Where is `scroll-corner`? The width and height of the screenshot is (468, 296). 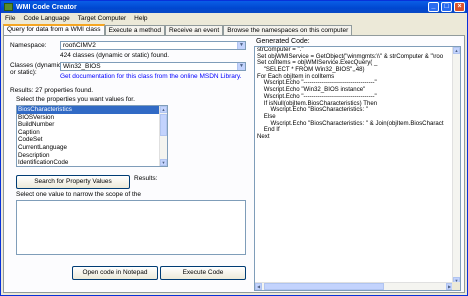
scroll-corner is located at coordinates (456, 286).